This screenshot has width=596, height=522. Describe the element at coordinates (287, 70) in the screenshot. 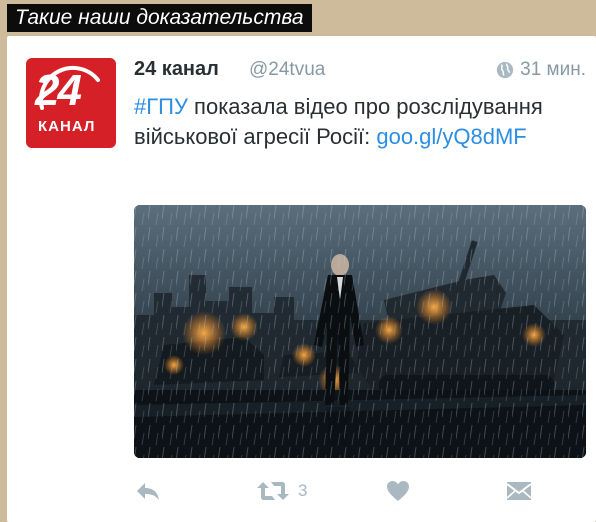

I see `user-handle: @24tvua` at that location.